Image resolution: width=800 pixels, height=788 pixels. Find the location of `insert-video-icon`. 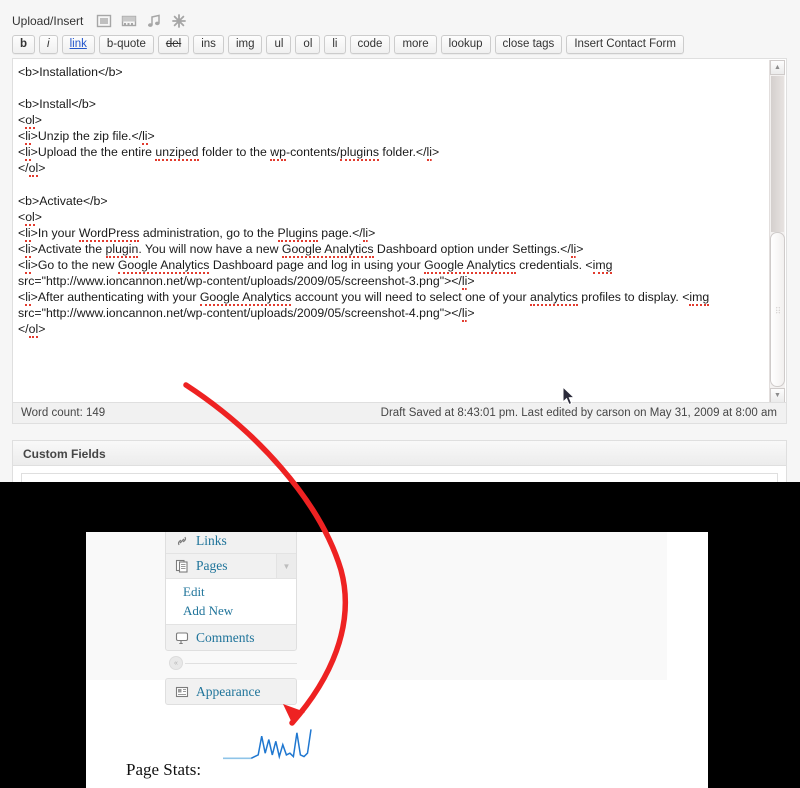

insert-video-icon is located at coordinates (129, 21).